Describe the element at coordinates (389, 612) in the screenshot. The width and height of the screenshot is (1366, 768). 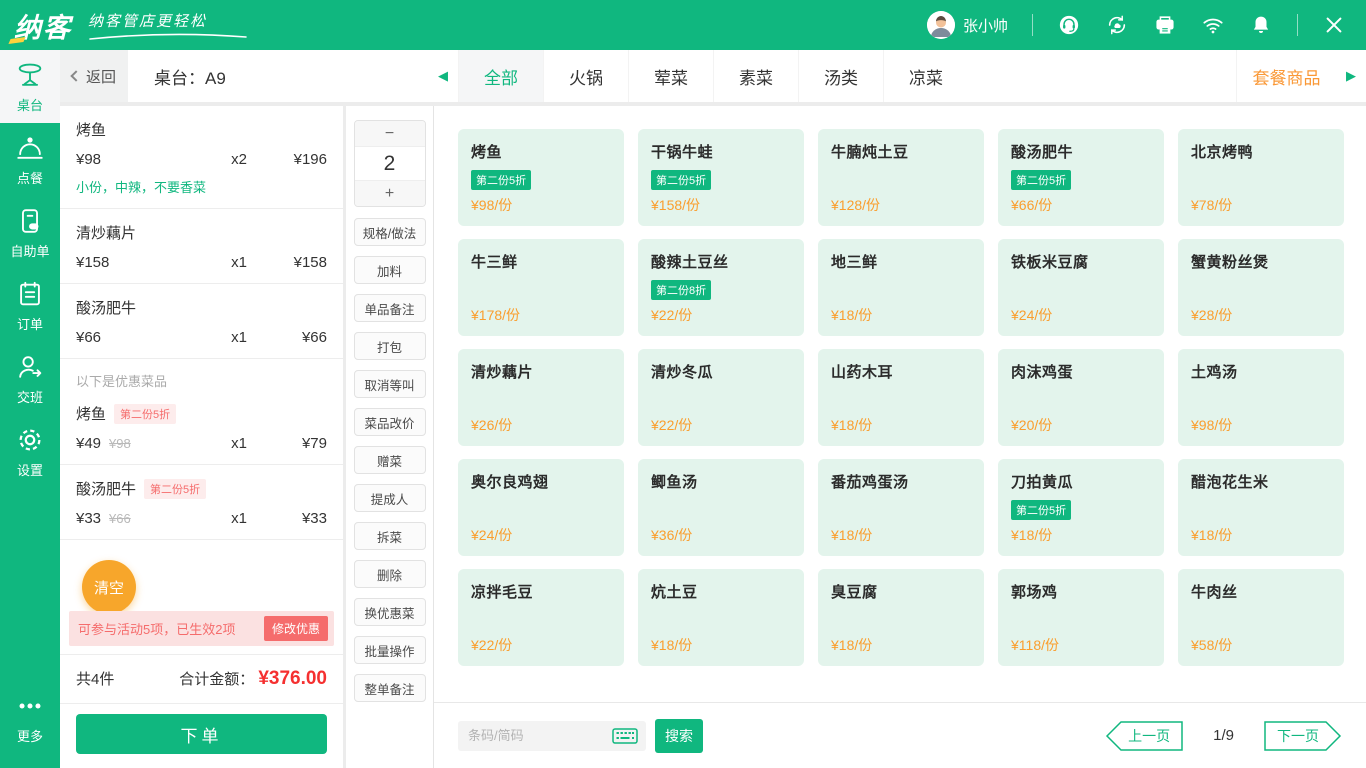
I see `action-button-10: 换优惠菜` at that location.